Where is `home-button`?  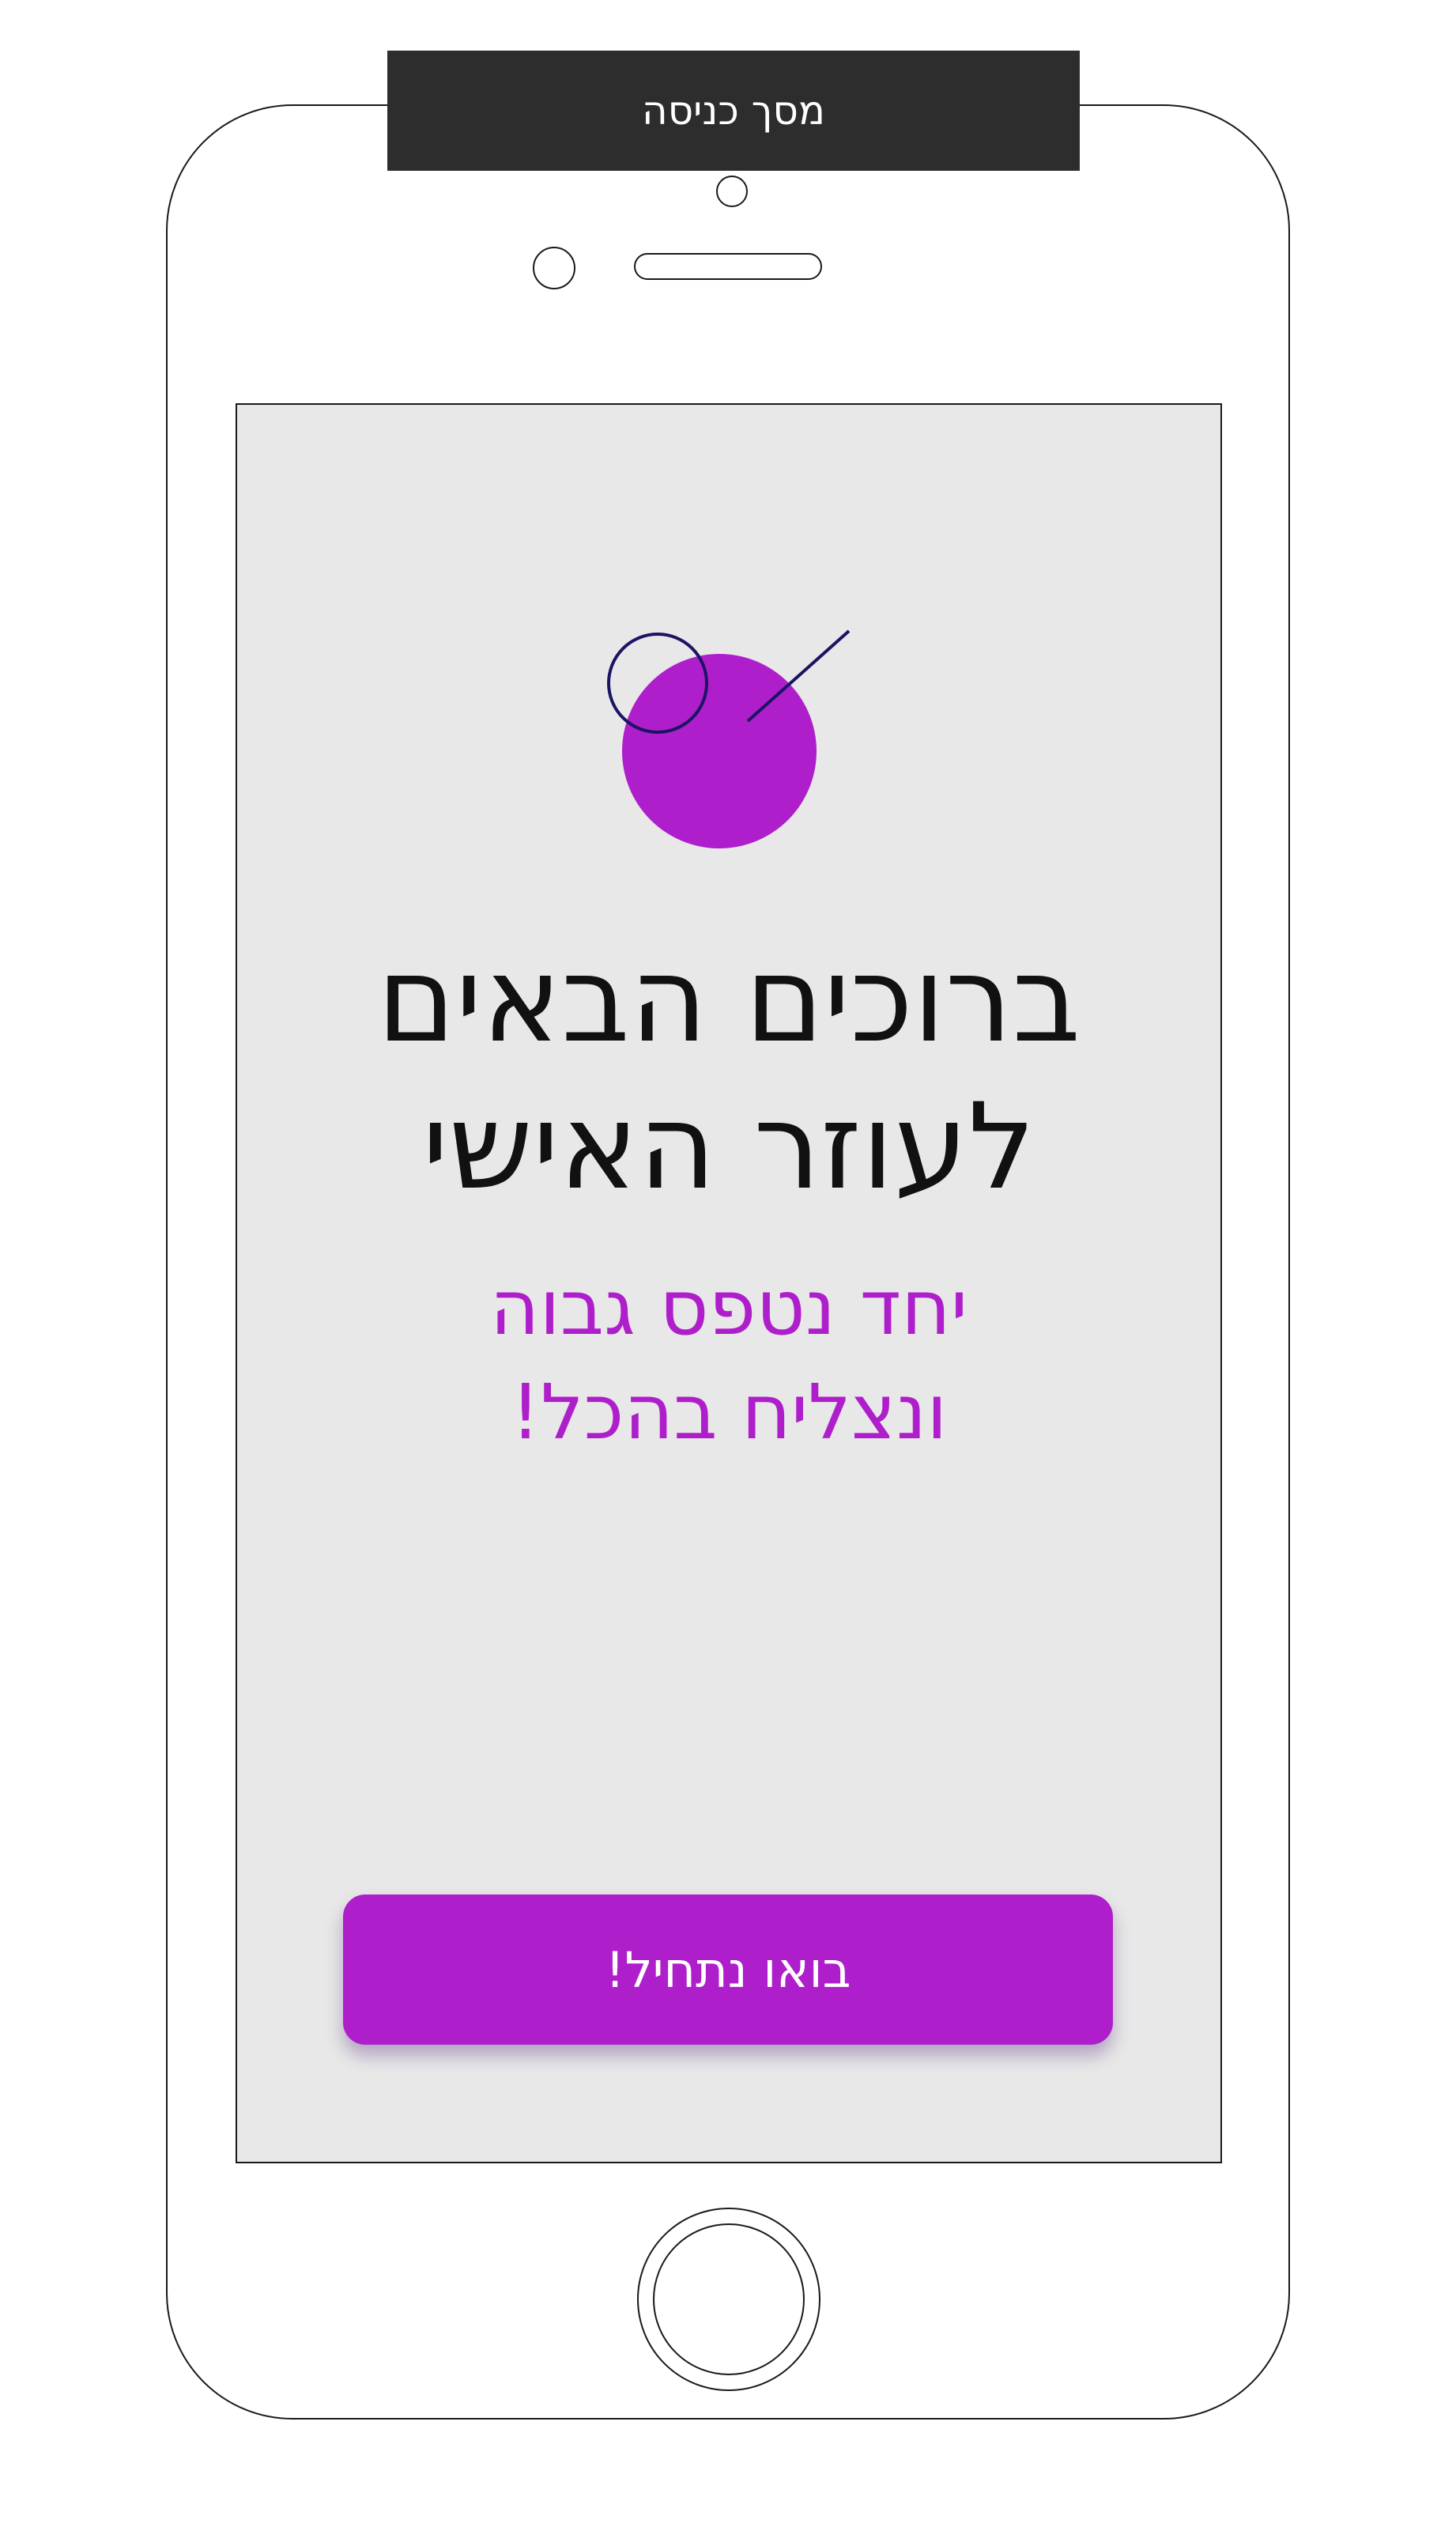 home-button is located at coordinates (728, 2299).